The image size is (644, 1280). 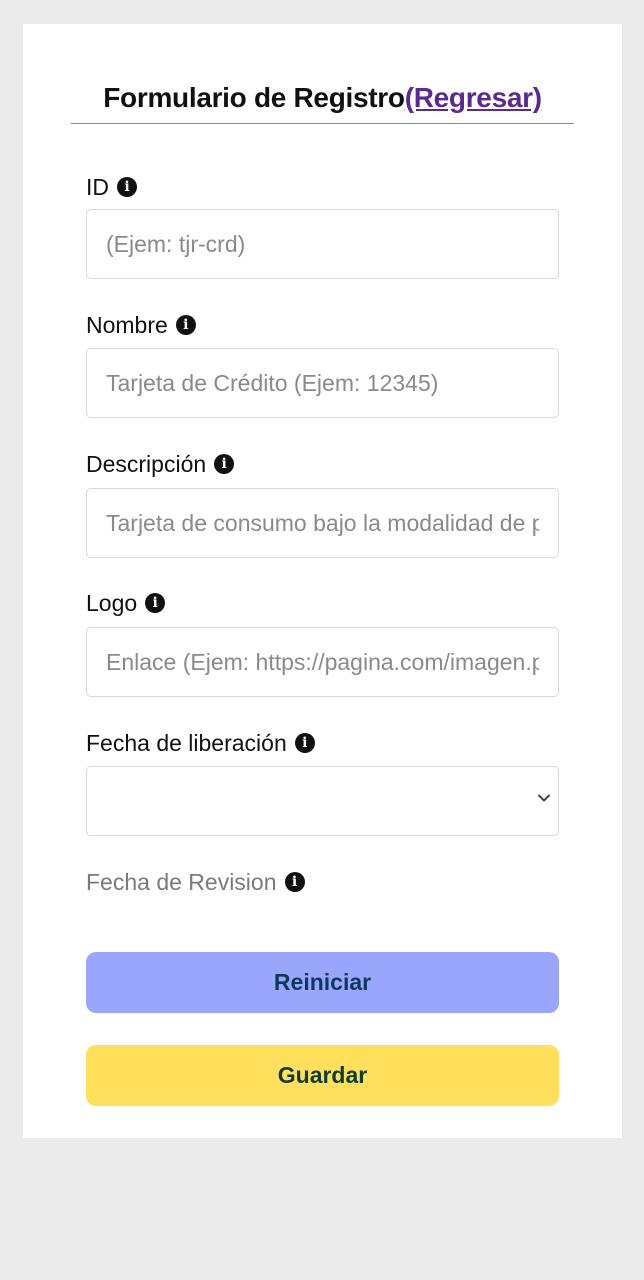 What do you see at coordinates (112, 603) in the screenshot?
I see `logo-label-text: Logo` at bounding box center [112, 603].